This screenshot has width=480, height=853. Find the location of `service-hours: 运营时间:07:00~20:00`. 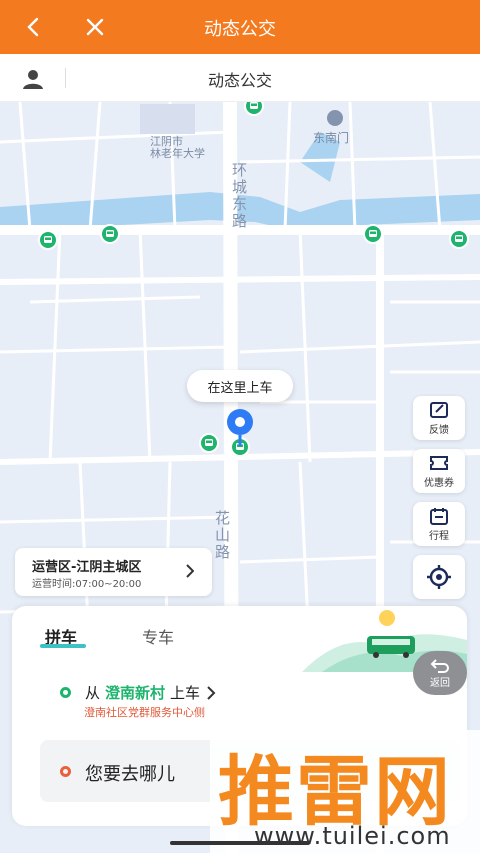

service-hours: 运营时间:07:00~20:00 is located at coordinates (87, 584).